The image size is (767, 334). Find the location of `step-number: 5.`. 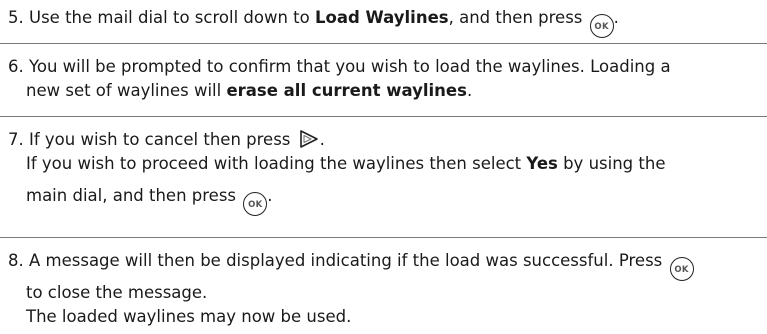

step-number: 5. is located at coordinates (16, 17).